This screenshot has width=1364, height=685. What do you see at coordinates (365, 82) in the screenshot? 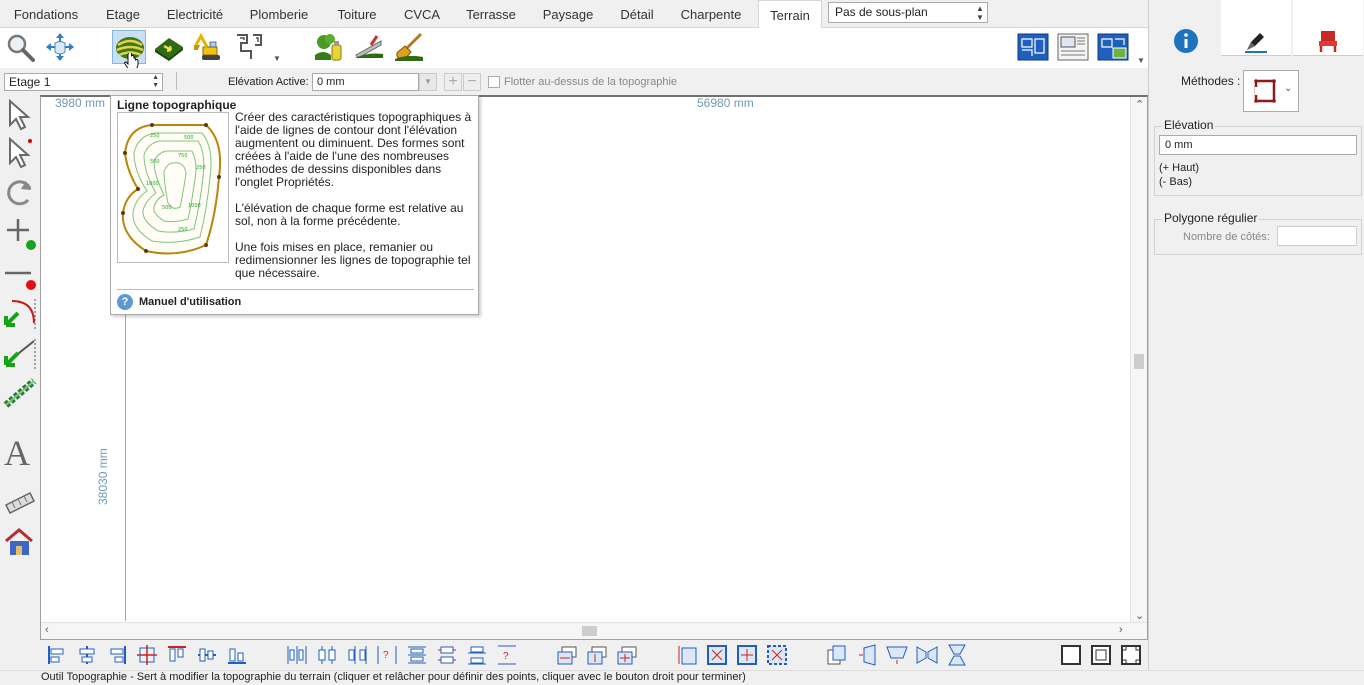
I see `active-elevation-input: 0 mm` at bounding box center [365, 82].